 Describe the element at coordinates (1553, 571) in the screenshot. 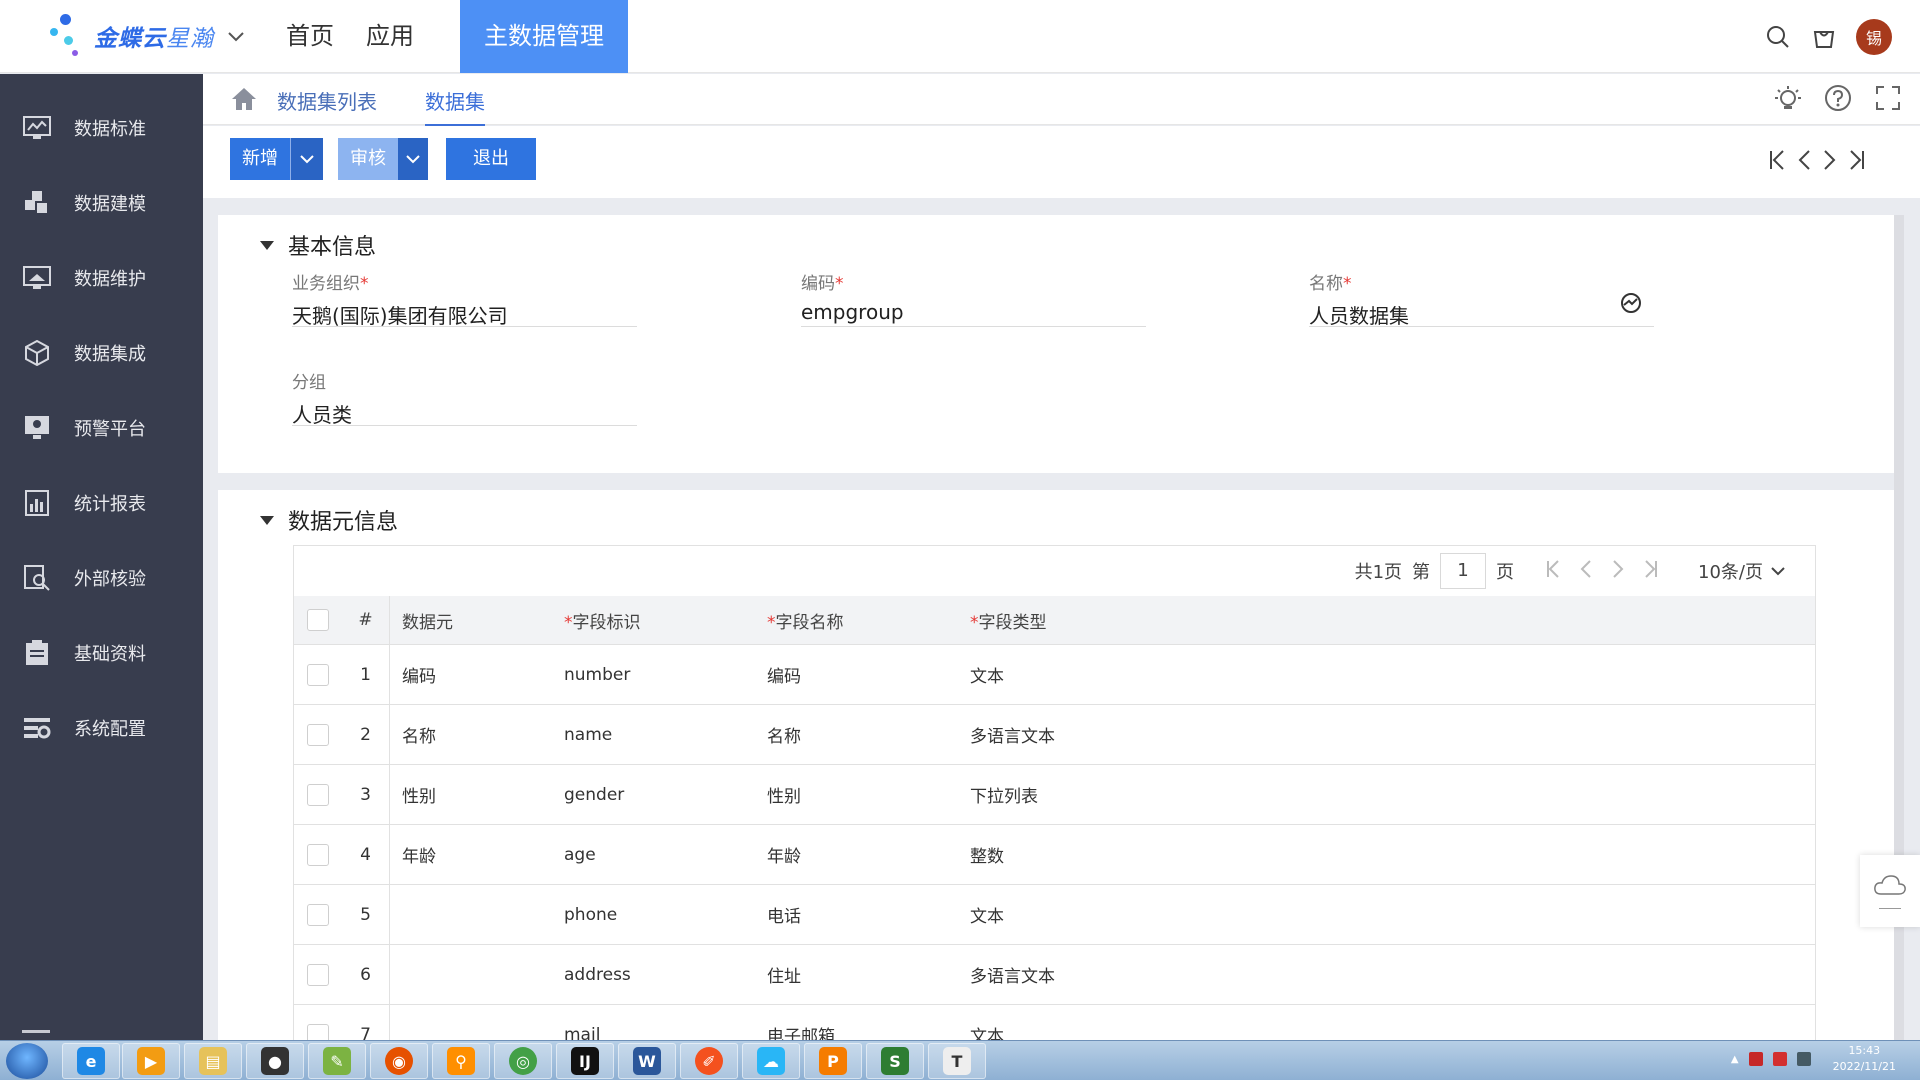

I see `first-page-icon` at that location.